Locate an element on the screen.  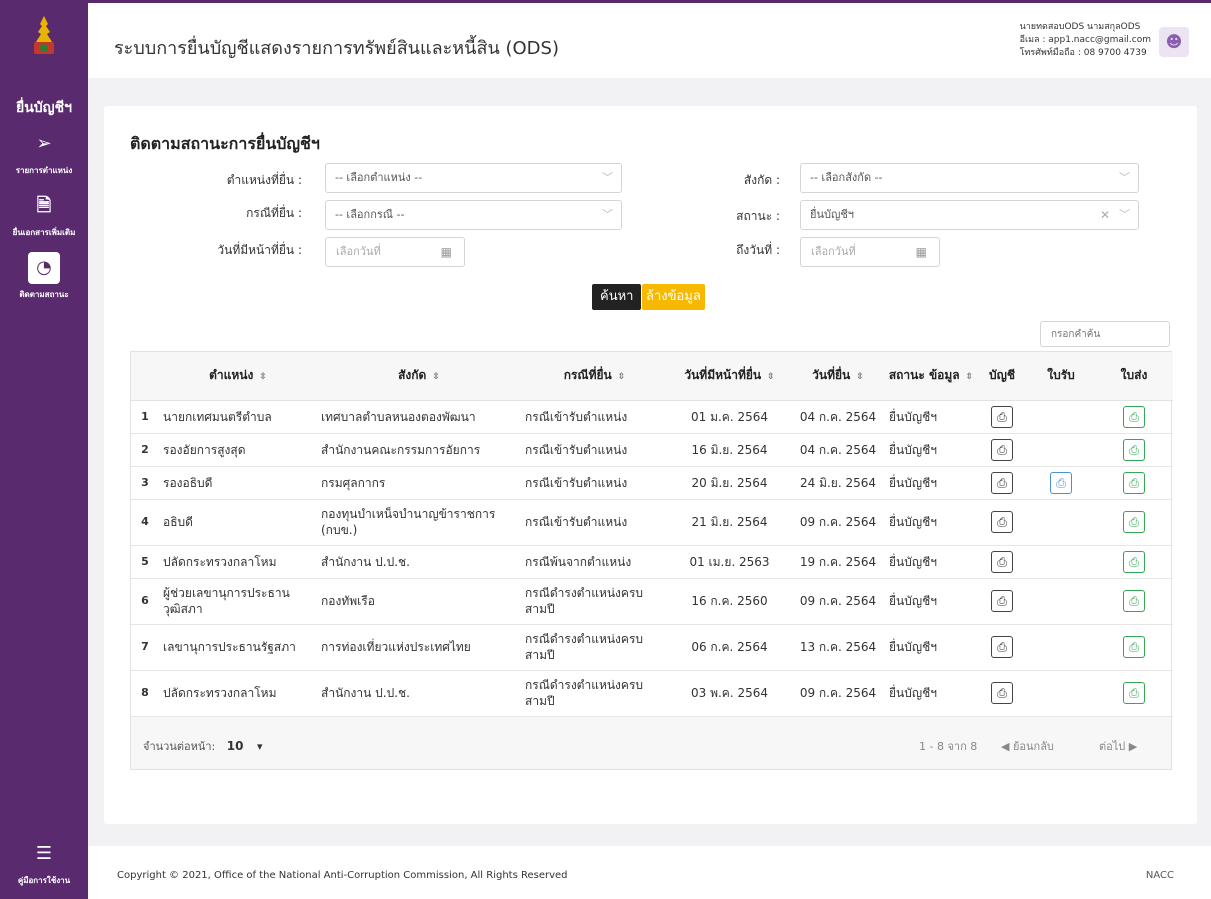
status-select: ยื่นบัญชีฯ ✕ ﹀ is located at coordinates (969, 215).